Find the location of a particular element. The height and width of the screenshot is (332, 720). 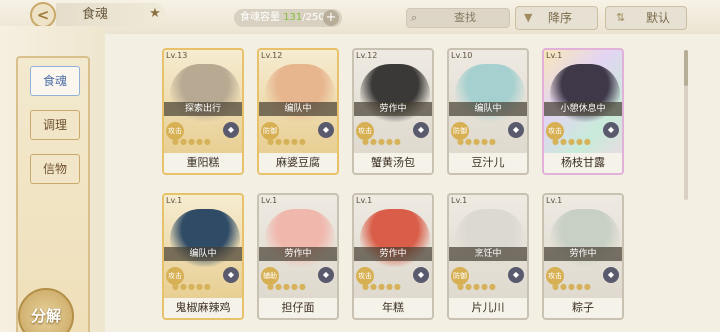

food-soul-card: Lv.1 劳作中 攻击 ◆ ●●●●● 年糕 is located at coordinates (393, 256).